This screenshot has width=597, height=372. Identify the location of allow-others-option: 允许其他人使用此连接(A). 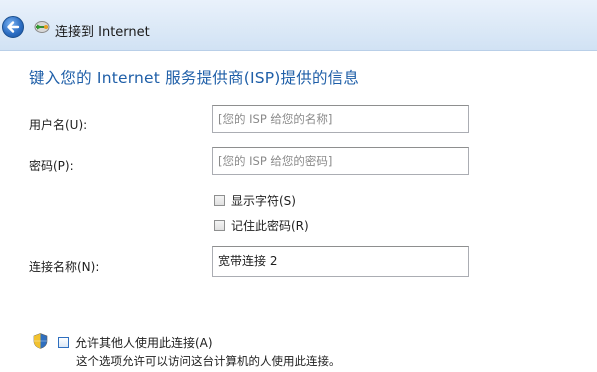
(135, 342).